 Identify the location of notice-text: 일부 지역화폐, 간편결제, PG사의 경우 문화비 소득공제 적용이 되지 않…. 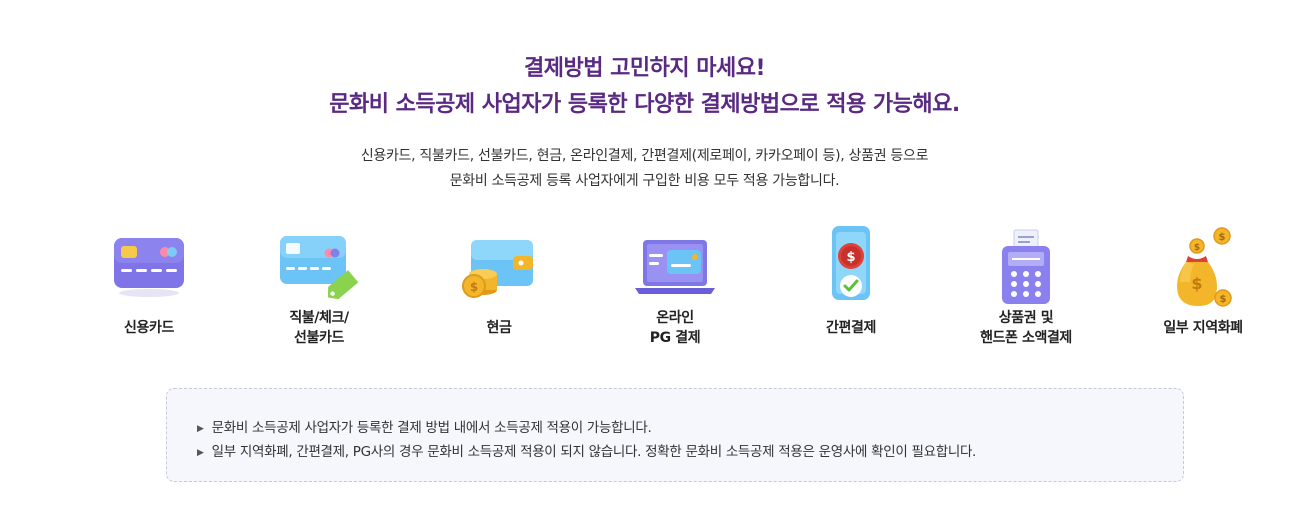
(594, 452).